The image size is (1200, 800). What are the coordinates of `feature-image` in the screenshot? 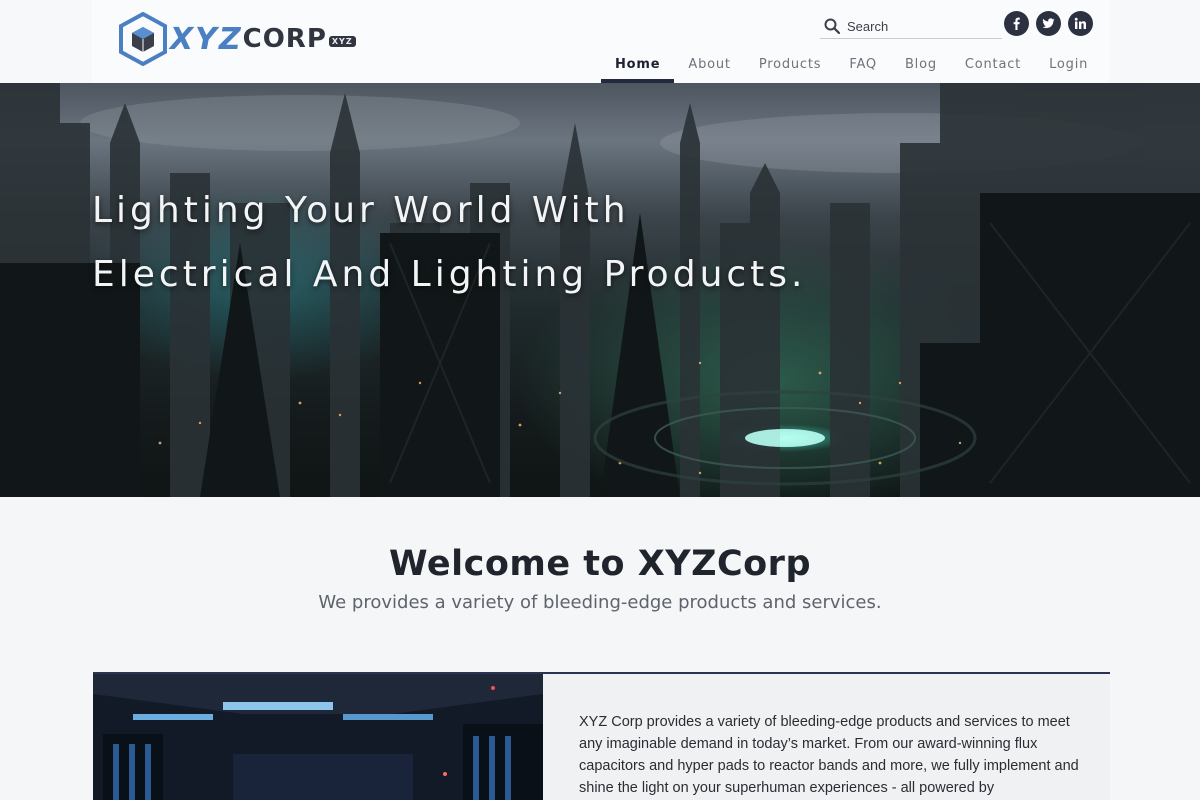 It's located at (318, 737).